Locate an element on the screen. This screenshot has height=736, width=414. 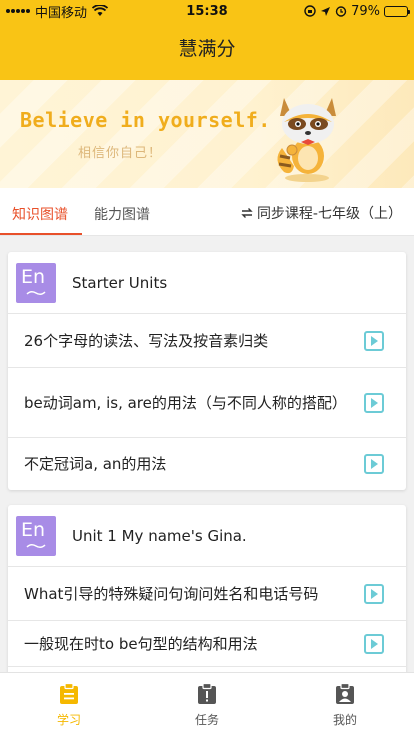
battery-percent: 79% is located at coordinates (365, 11).